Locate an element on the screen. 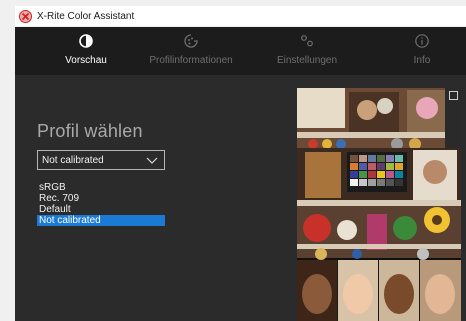 The width and height of the screenshot is (466, 321). settings-icon is located at coordinates (307, 41).